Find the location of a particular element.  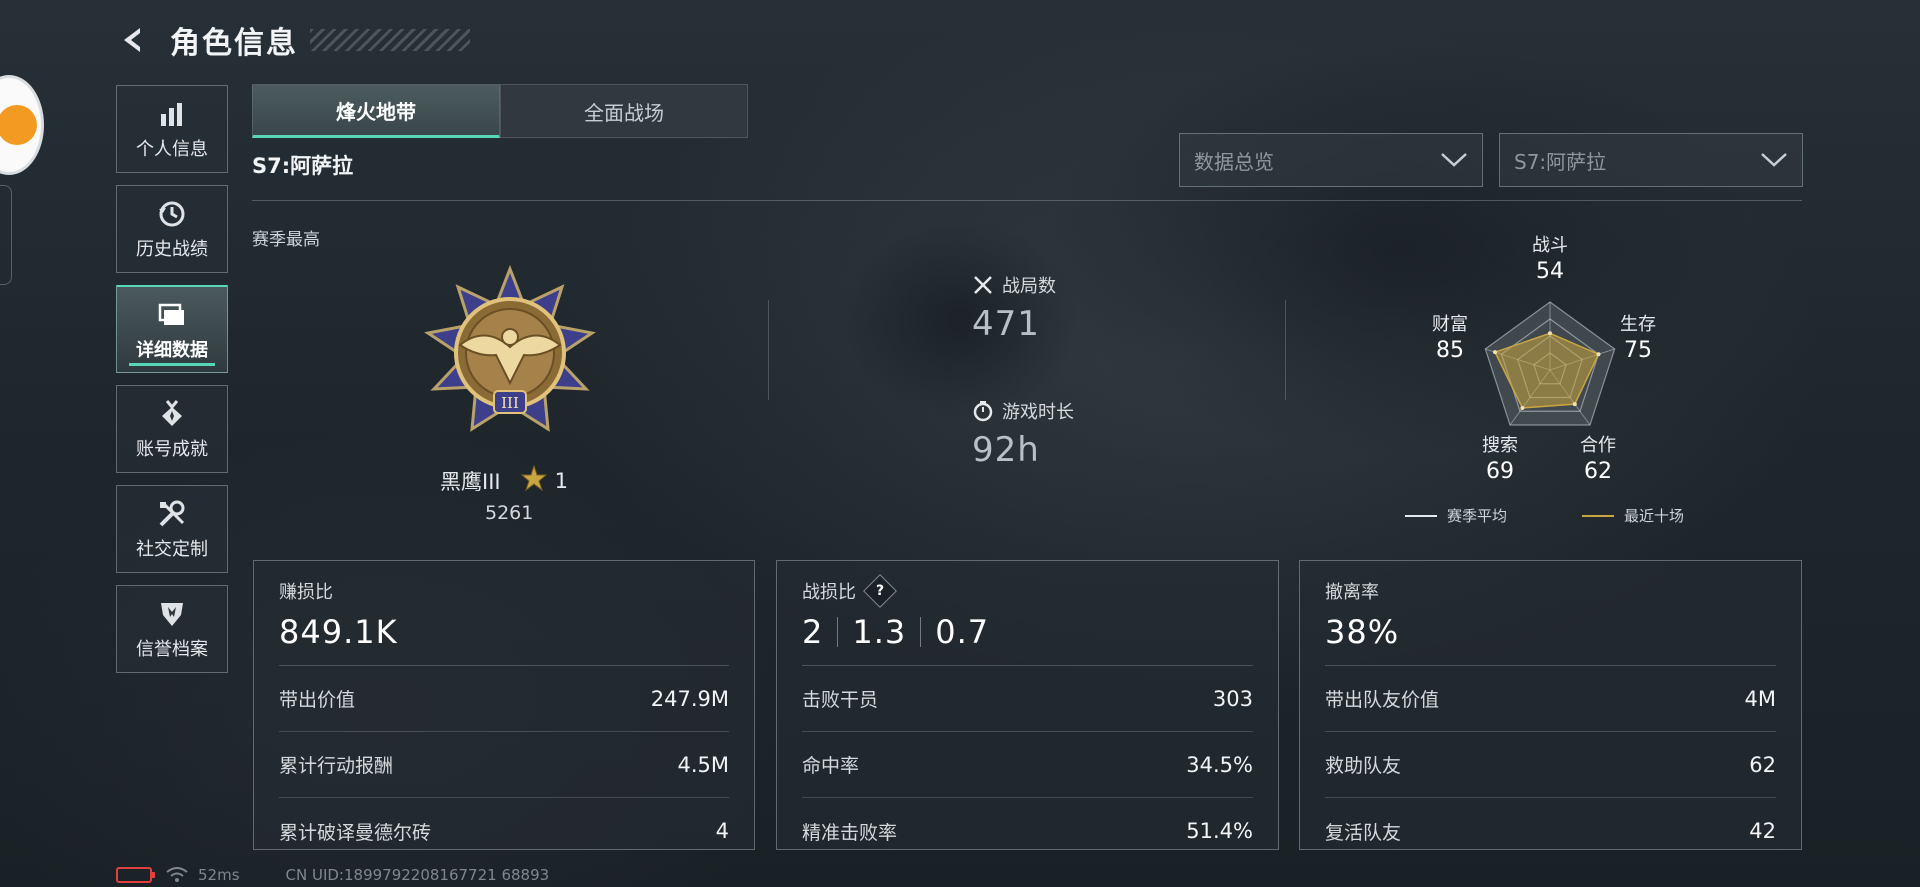

playtime-stat: 游戏时长 92h is located at coordinates (1023, 434).